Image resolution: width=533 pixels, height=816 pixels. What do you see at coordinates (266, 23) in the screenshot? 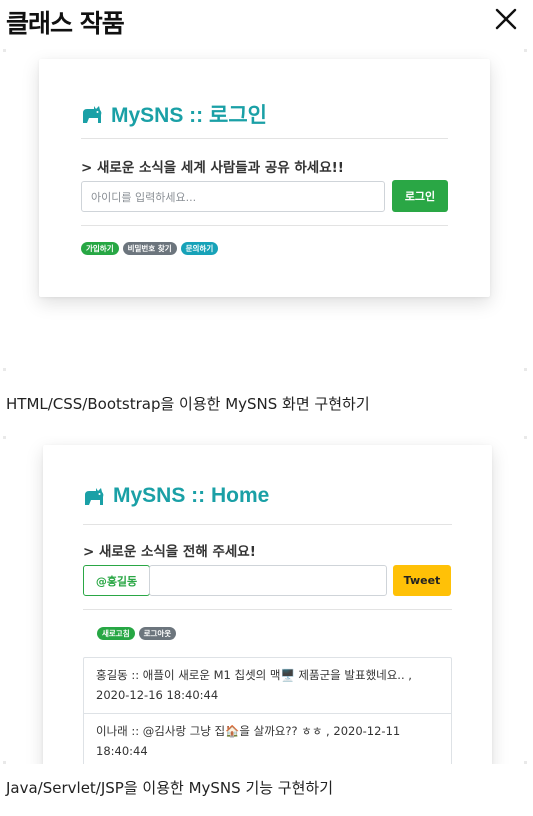
I see `header: 클래스 작품` at bounding box center [266, 23].